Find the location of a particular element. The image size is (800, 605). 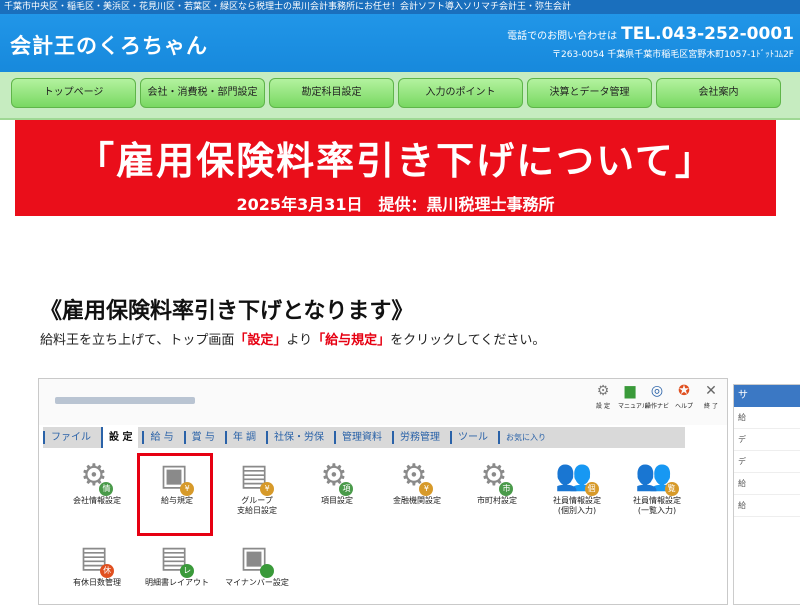

app-toolbar: ⚙ 設 定 ▆ マニュアル ◎ 操作ナビ ✪ ヘルプ ✕ 終 了 is located at coordinates (657, 396).